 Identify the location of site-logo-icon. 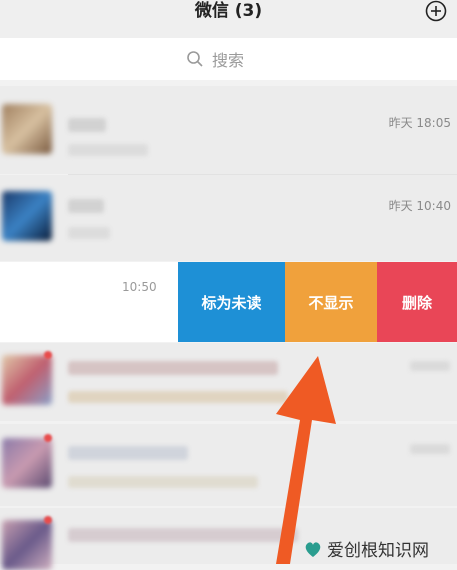
(313, 549).